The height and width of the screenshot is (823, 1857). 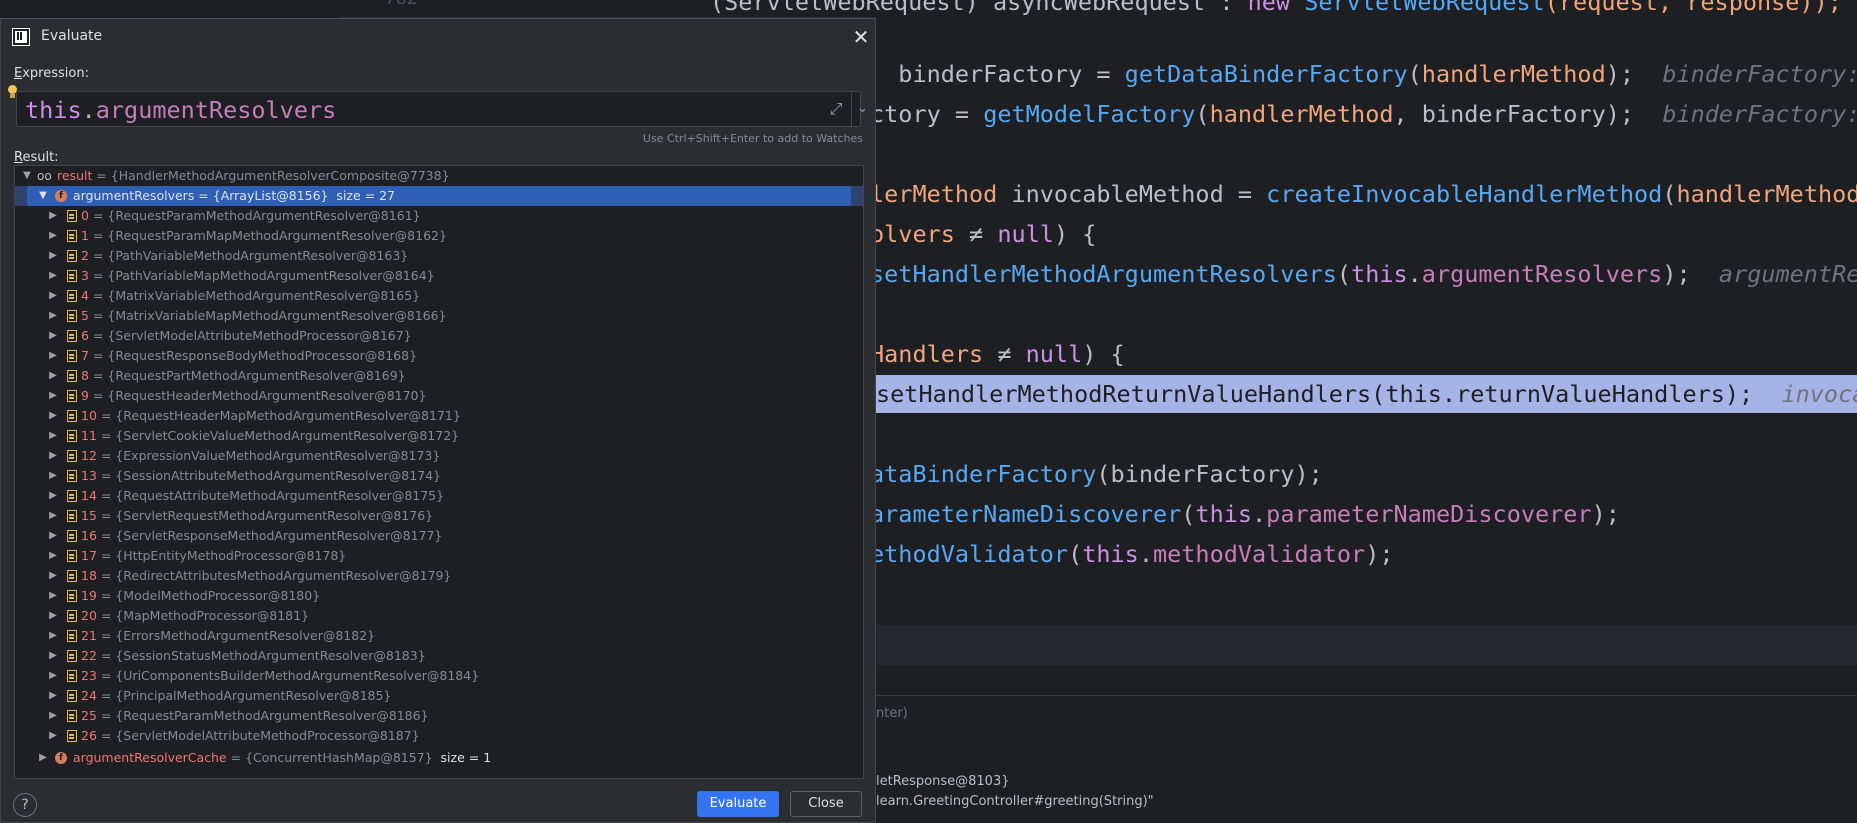 I want to click on tree-row: ▶ 19 = {ModelMethodProcessor@8180}, so click(x=439, y=596).